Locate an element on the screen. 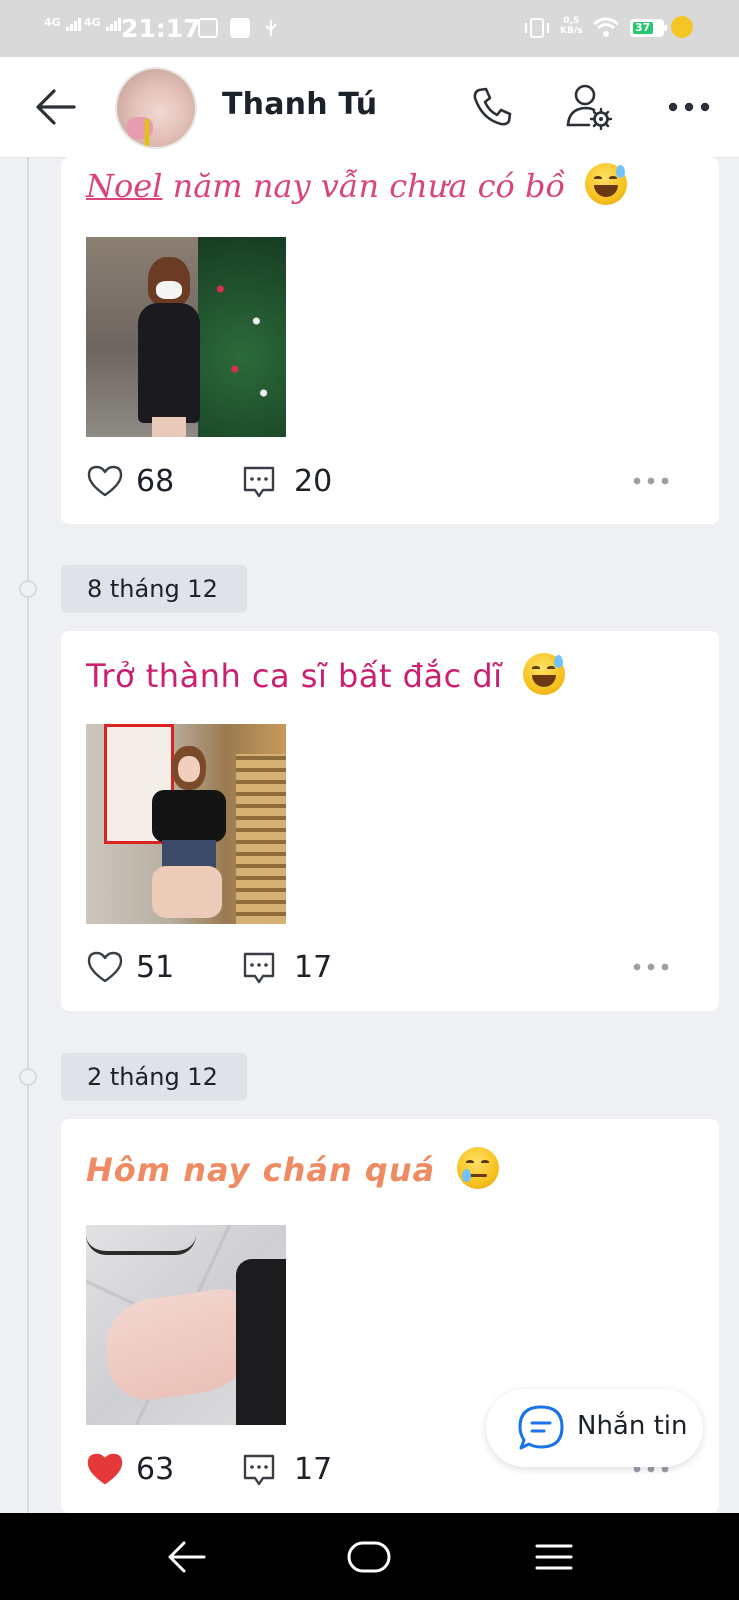 This screenshot has width=739, height=1600. photo-skirt is located at coordinates (261, 1342).